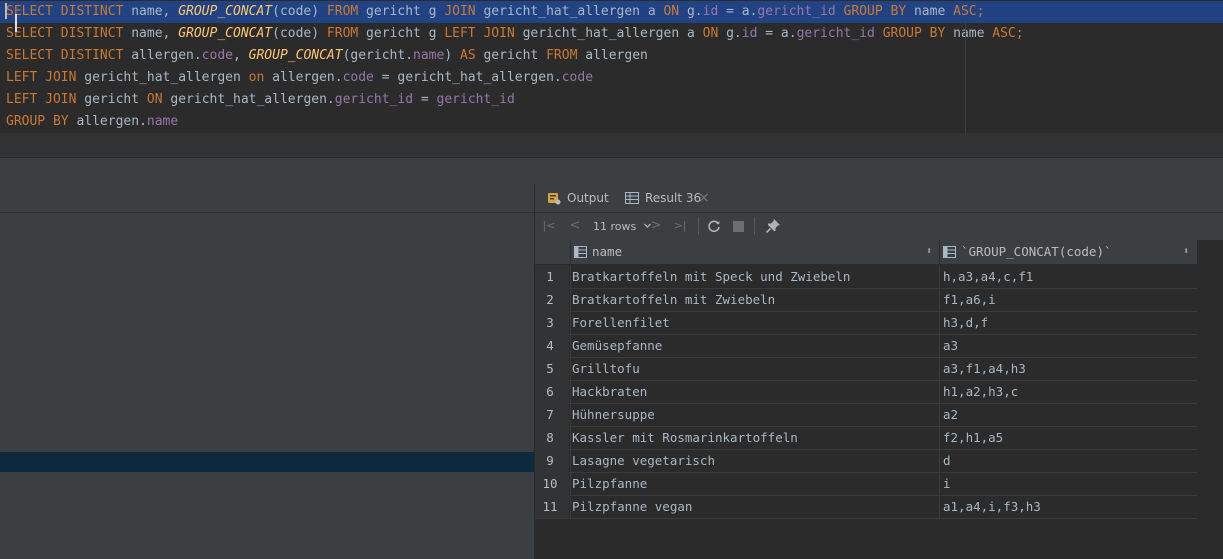  Describe the element at coordinates (611, 145) in the screenshot. I see `editor-status-strip` at that location.